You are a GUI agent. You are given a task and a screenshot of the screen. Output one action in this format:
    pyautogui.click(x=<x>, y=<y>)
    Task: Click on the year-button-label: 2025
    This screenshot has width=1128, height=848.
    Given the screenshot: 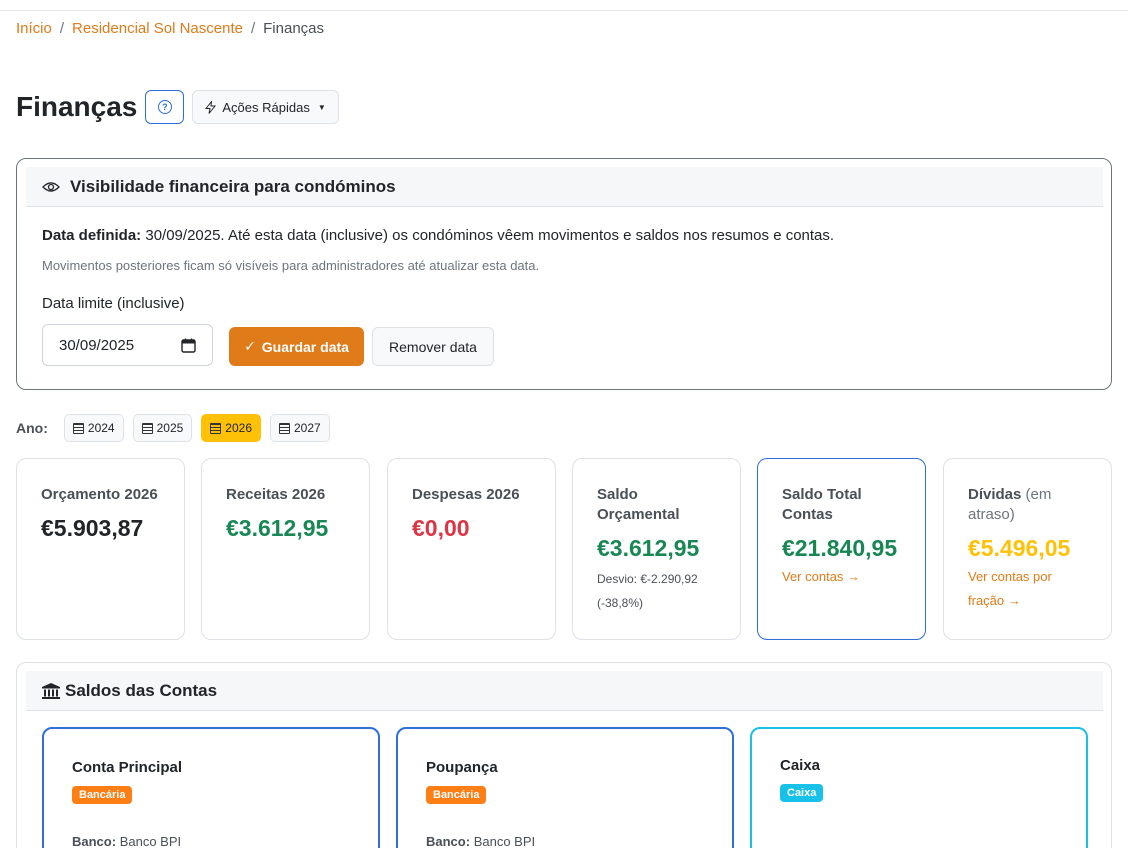 What is the action you would take?
    pyautogui.click(x=170, y=428)
    